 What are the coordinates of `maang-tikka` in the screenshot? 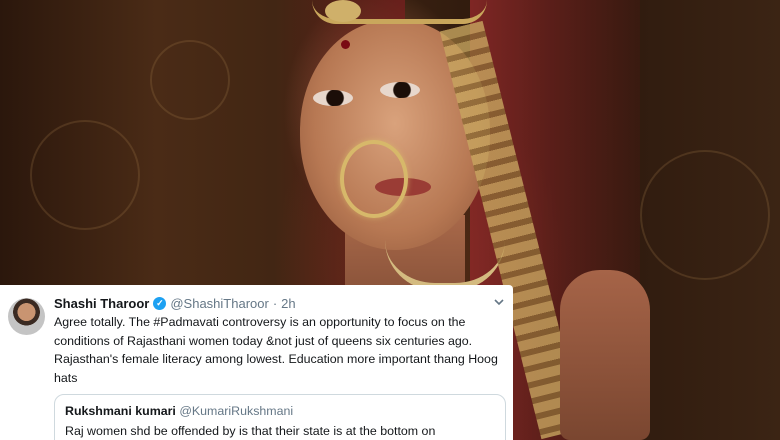 It's located at (343, 11).